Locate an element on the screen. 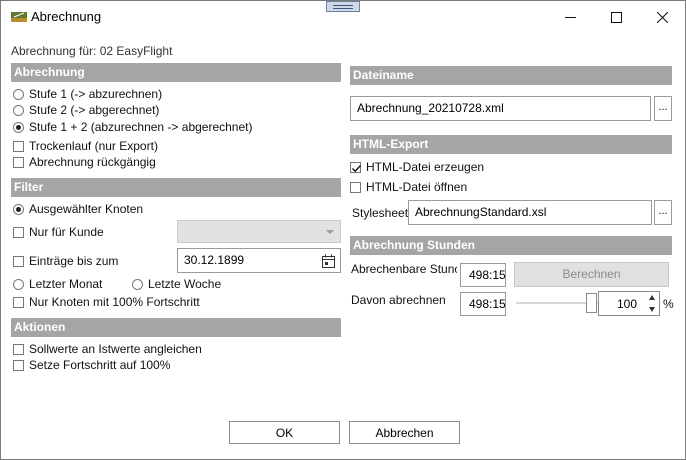  checkbox-label: Trockenlauf (nur Export) is located at coordinates (93, 146).